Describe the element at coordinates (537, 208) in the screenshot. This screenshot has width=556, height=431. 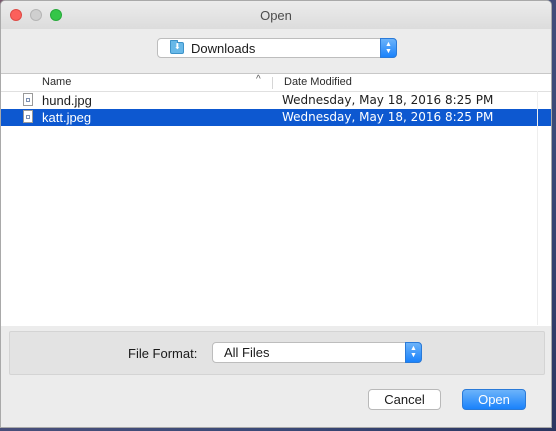
I see `scrollbar-track` at that location.